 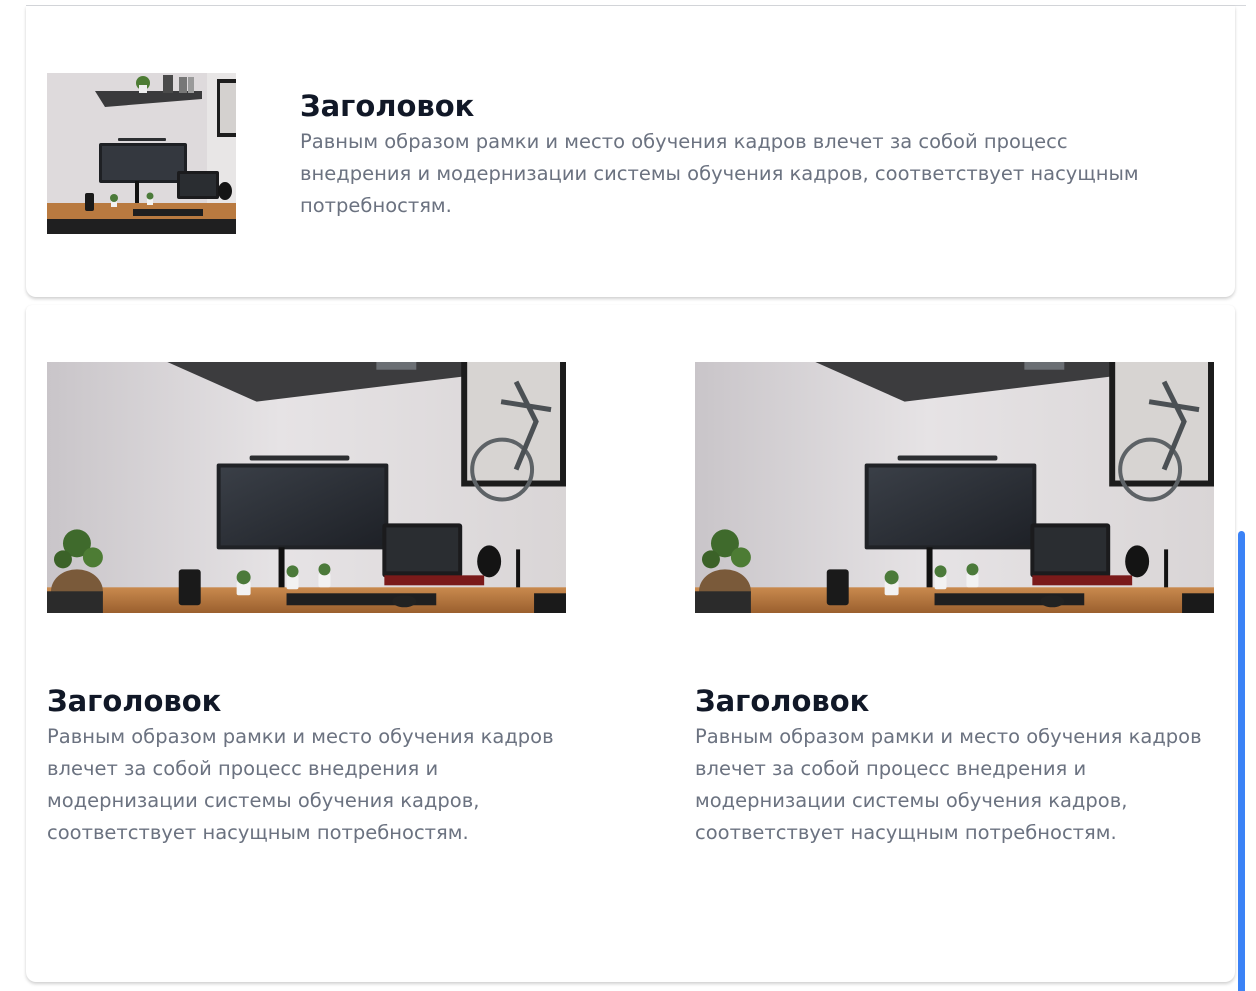 What do you see at coordinates (387, 106) in the screenshot?
I see `featured-card-title: Заголовок` at bounding box center [387, 106].